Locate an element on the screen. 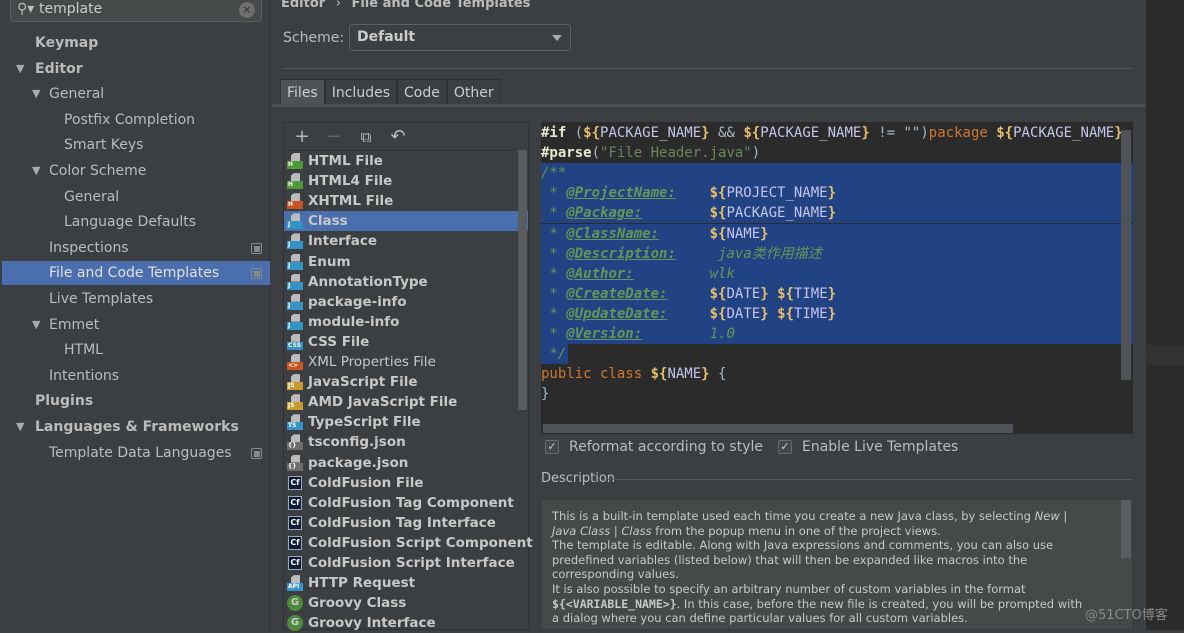 Image resolution: width=1184 pixels, height=633 pixels. template-list-item: Jpackage-info is located at coordinates (406, 302).